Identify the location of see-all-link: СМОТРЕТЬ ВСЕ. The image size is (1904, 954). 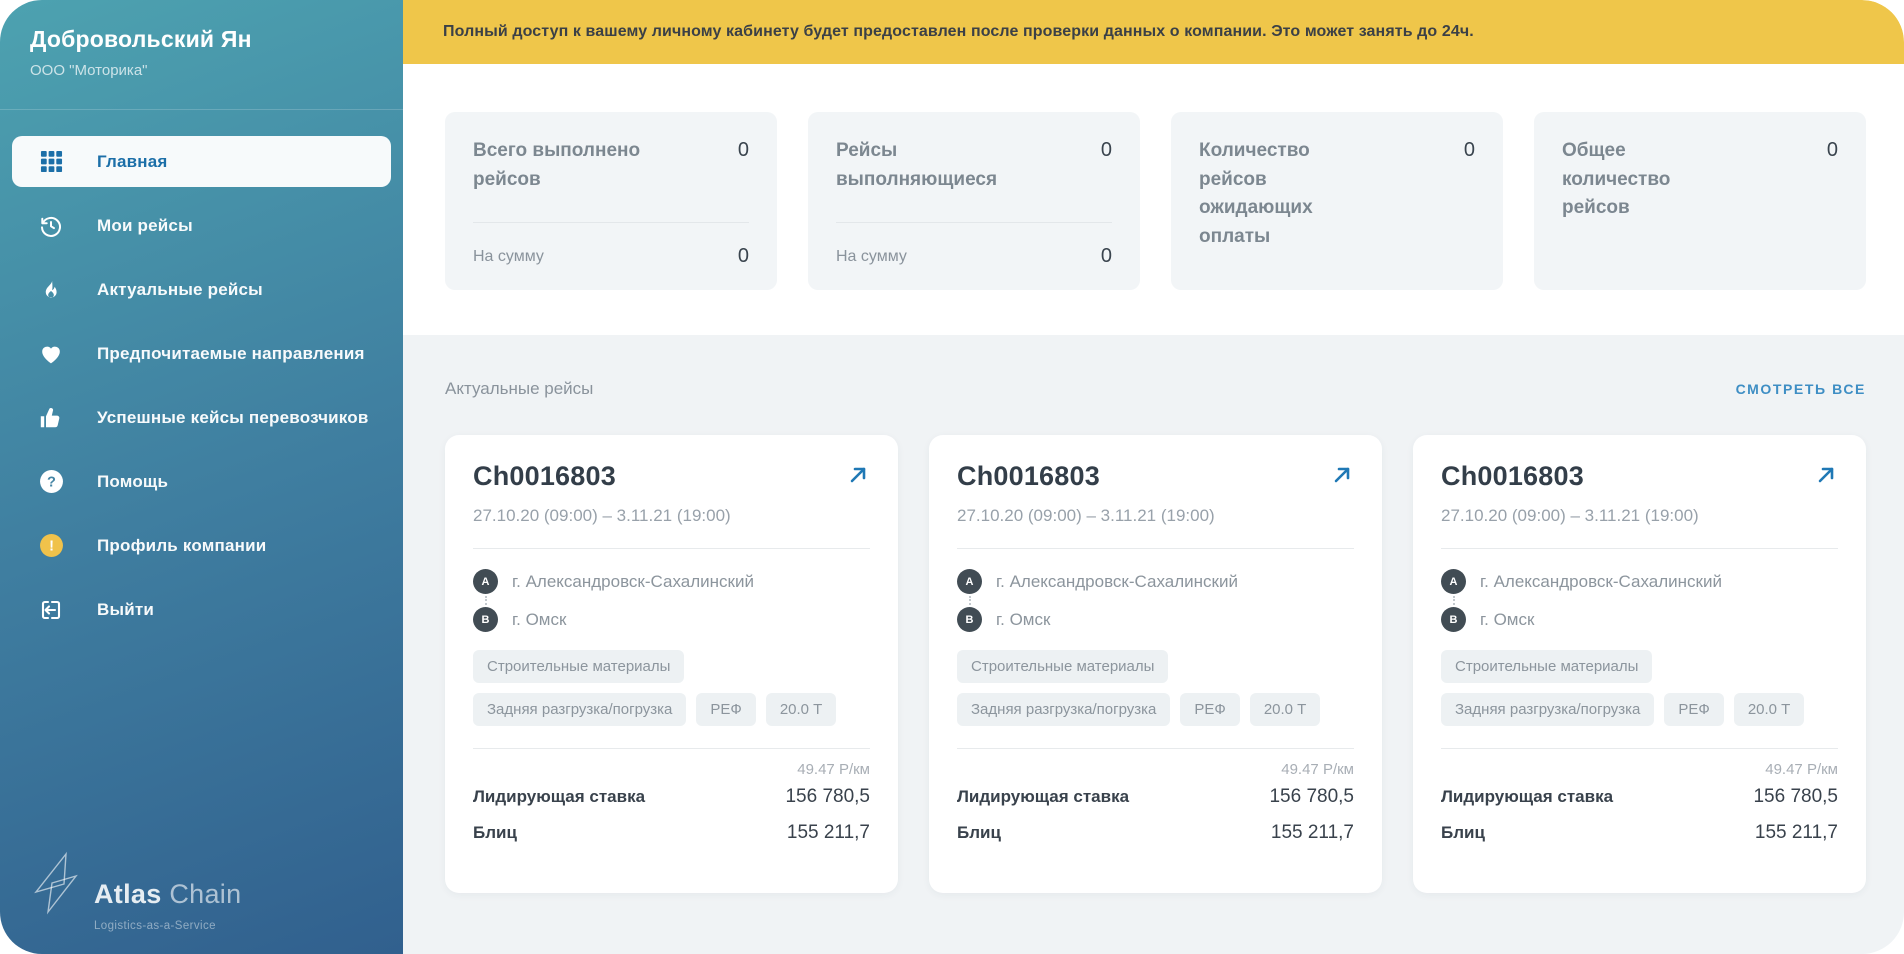
(1801, 389).